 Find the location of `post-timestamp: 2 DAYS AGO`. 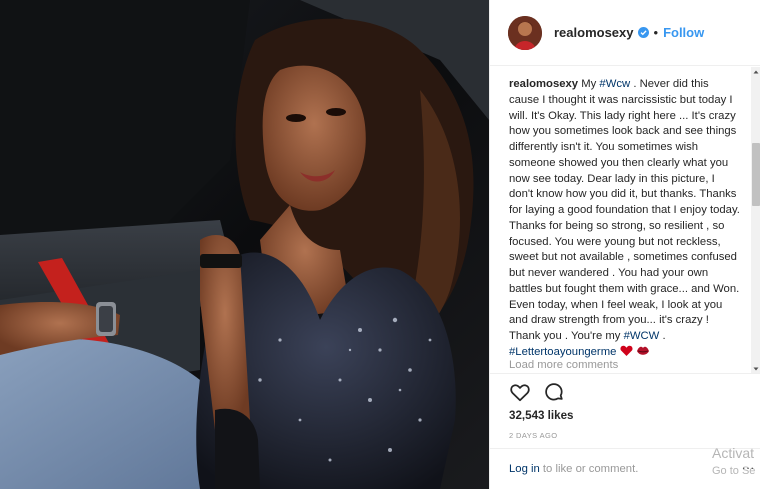

post-timestamp: 2 DAYS AGO is located at coordinates (533, 435).